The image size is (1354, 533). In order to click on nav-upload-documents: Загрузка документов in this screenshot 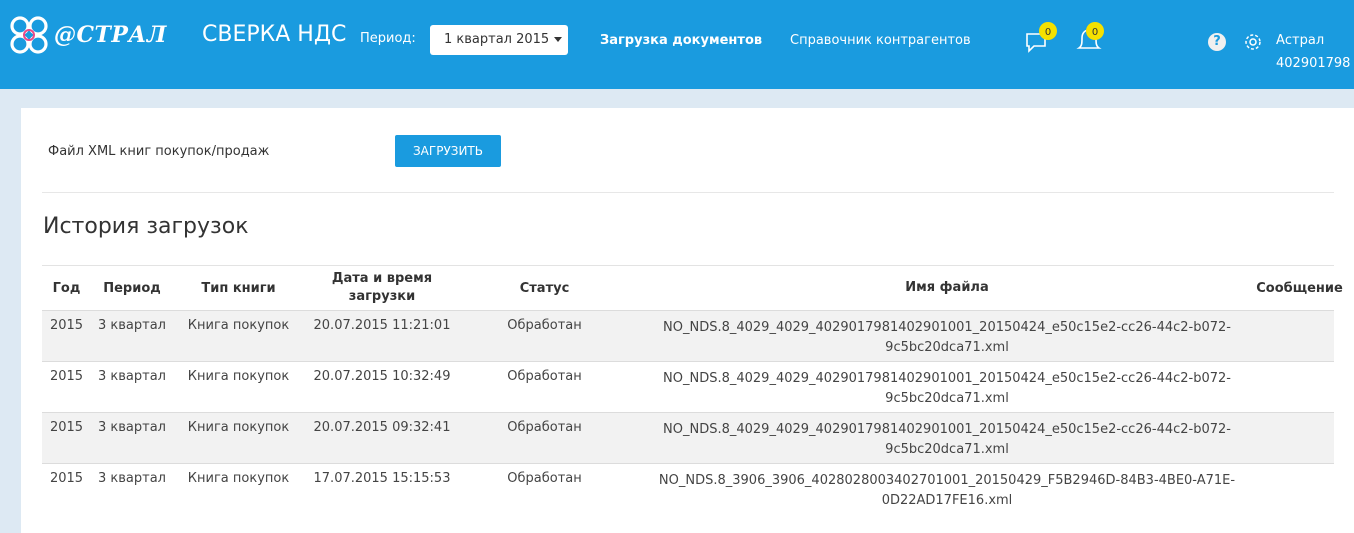, I will do `click(681, 40)`.